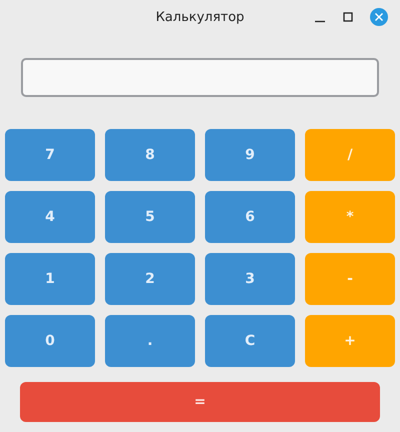 Image resolution: width=400 pixels, height=432 pixels. What do you see at coordinates (50, 217) in the screenshot?
I see `calculator-key: 4` at bounding box center [50, 217].